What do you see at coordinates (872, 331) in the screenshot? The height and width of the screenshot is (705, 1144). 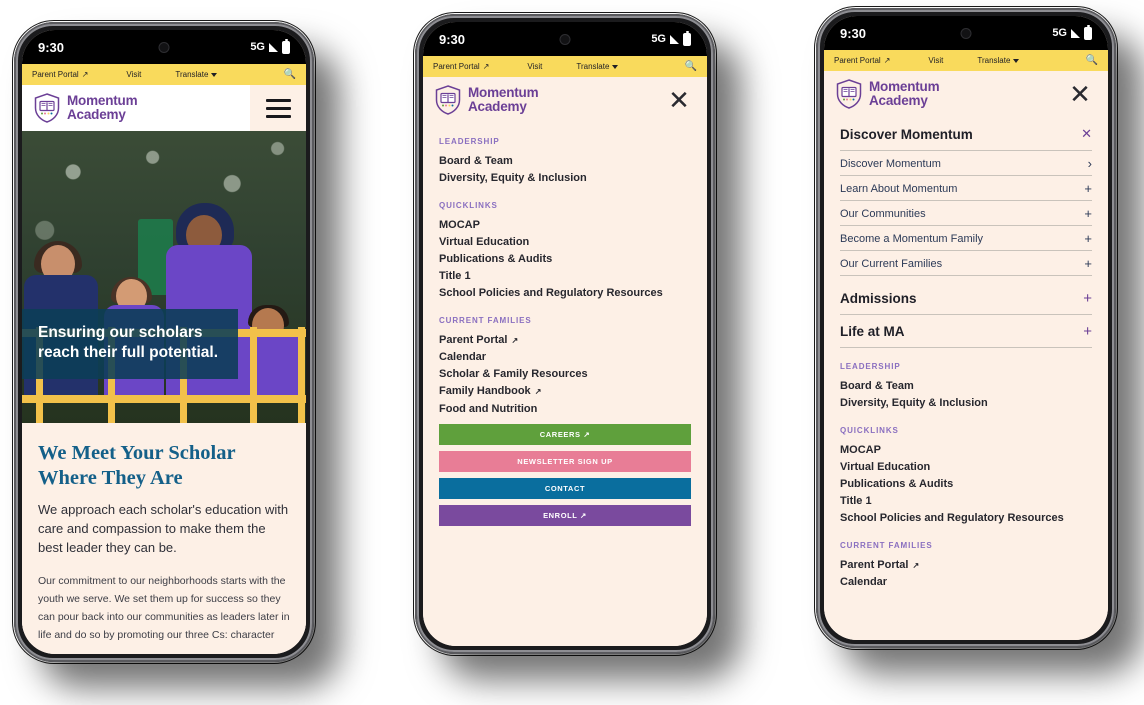 I see `accordion-row-label: Life at MA` at bounding box center [872, 331].